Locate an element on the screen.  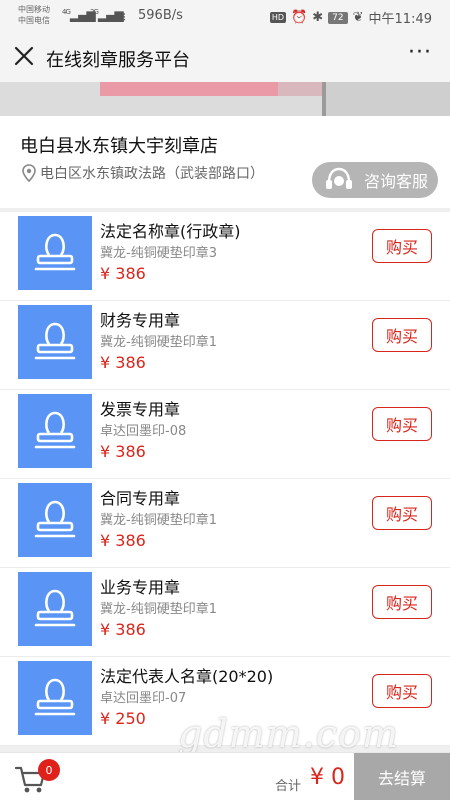
cart-bar: 0 合计 ¥ 0 去结算 is located at coordinates (225, 776).